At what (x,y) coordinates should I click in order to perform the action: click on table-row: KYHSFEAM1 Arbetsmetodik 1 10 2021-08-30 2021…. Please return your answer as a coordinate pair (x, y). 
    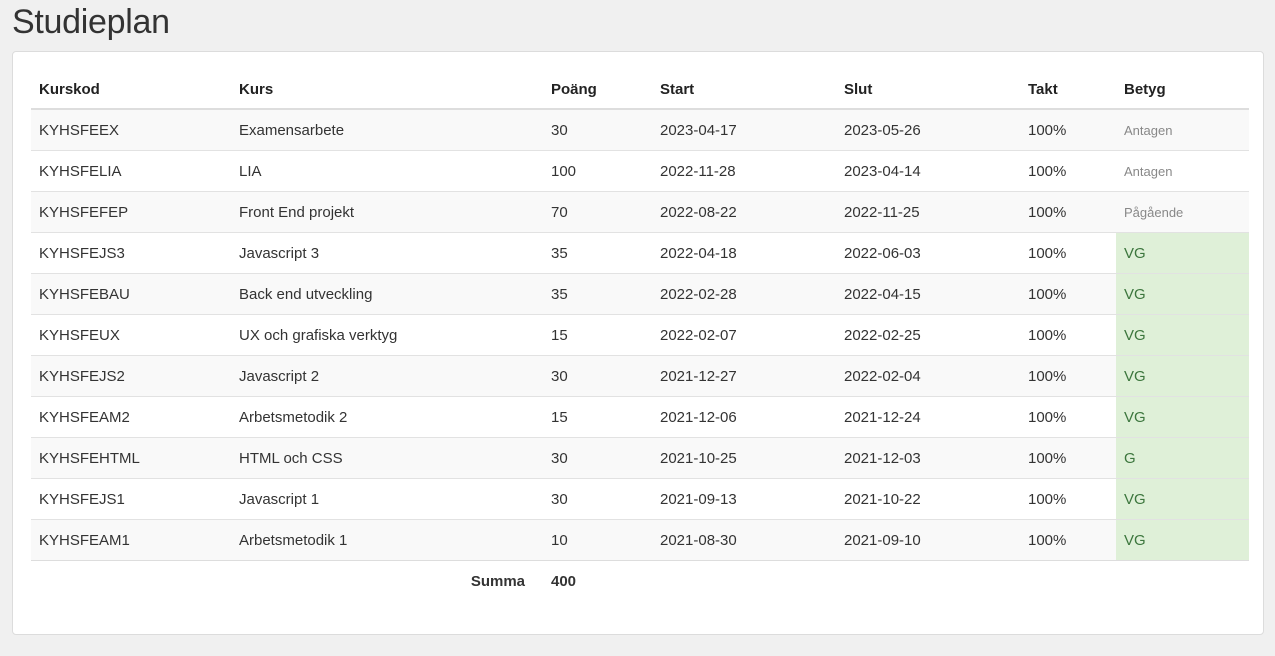
    Looking at the image, I should click on (640, 540).